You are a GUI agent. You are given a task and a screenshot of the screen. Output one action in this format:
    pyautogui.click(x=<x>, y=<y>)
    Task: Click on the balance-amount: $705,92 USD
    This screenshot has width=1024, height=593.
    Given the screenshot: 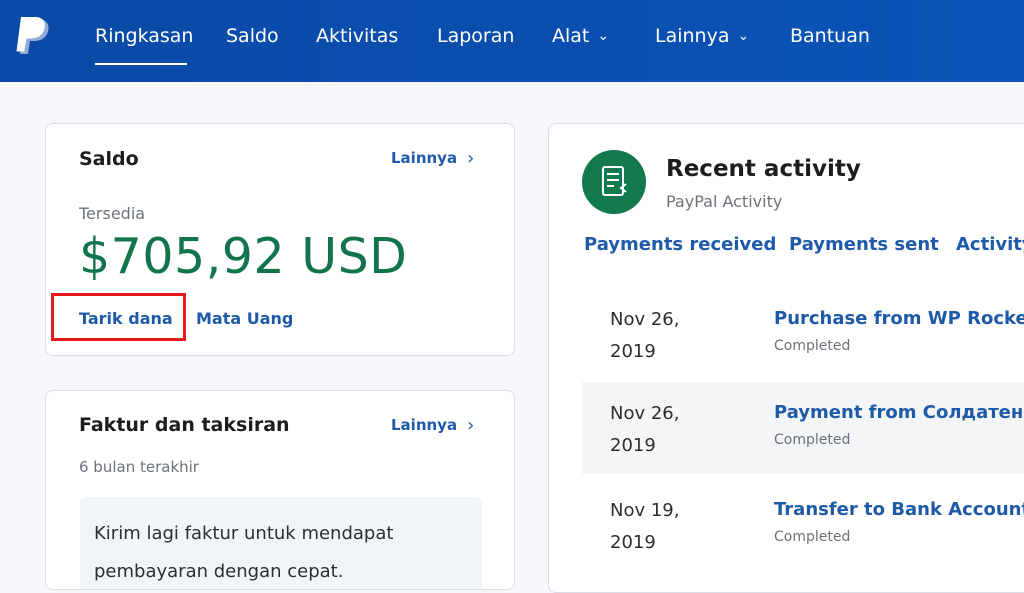 What is the action you would take?
    pyautogui.click(x=243, y=256)
    